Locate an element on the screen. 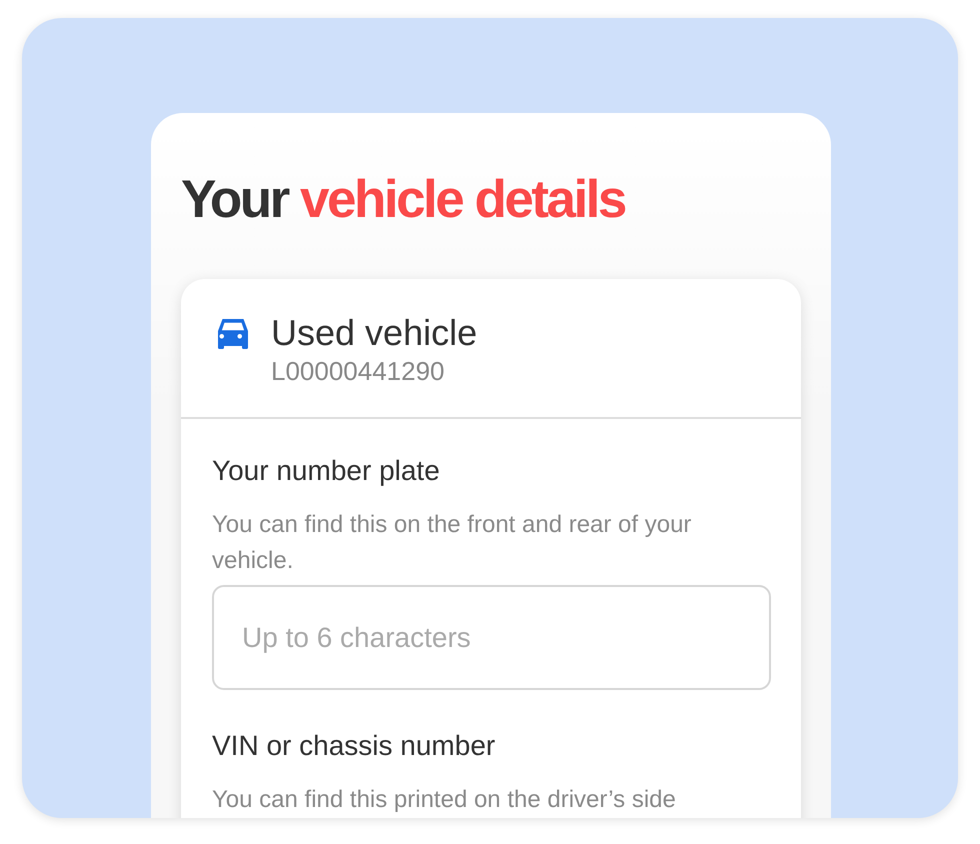 This screenshot has width=980, height=844. field-label: Your number plate is located at coordinates (326, 471).